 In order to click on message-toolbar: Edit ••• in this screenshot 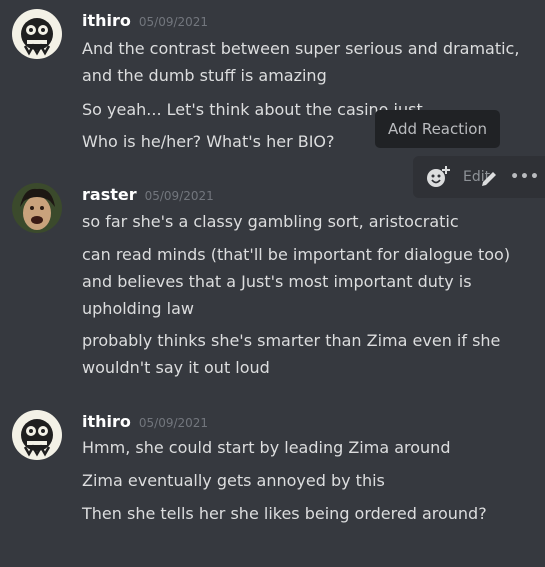, I will do `click(479, 177)`.